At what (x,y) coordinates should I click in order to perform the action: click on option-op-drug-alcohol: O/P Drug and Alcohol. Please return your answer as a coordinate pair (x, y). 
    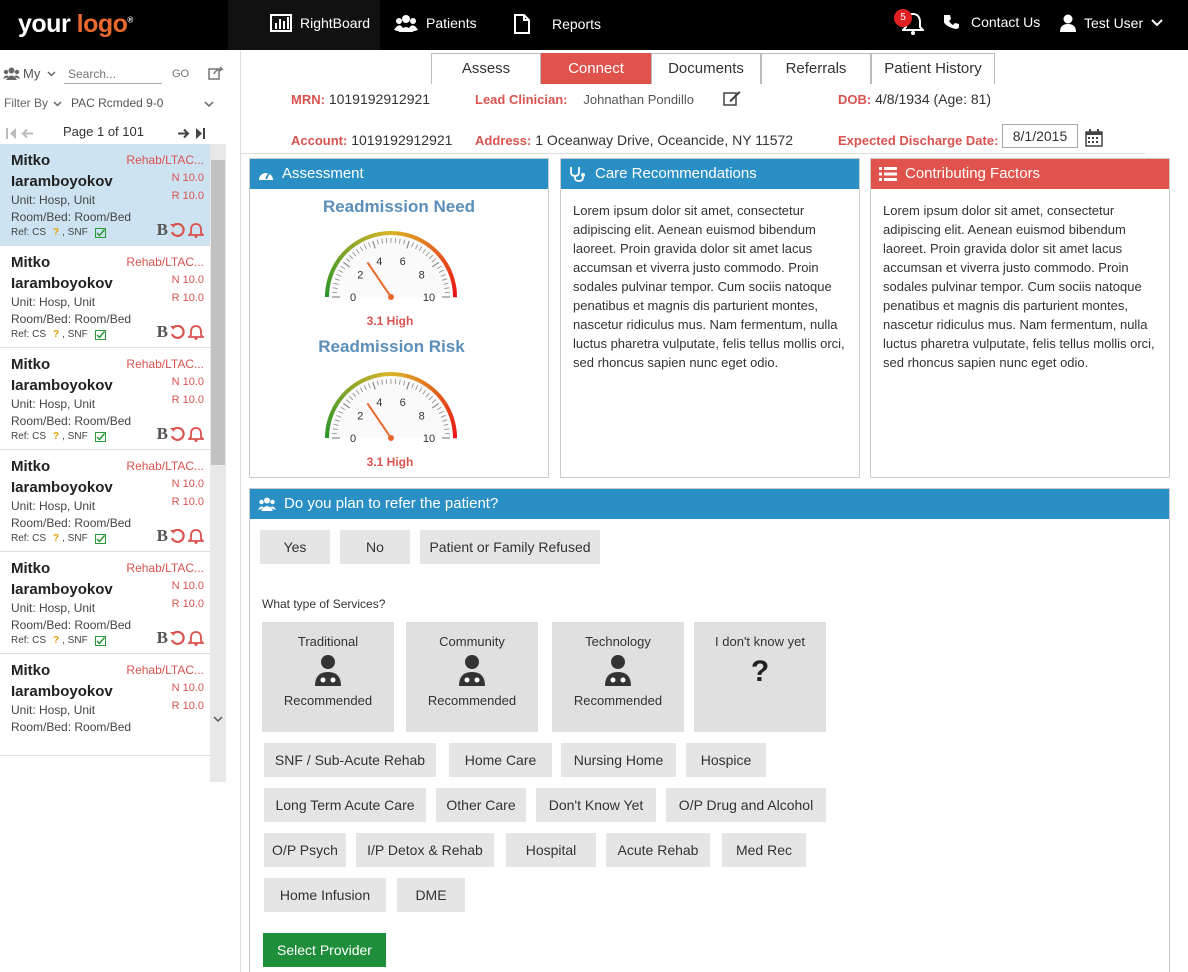
    Looking at the image, I should click on (746, 805).